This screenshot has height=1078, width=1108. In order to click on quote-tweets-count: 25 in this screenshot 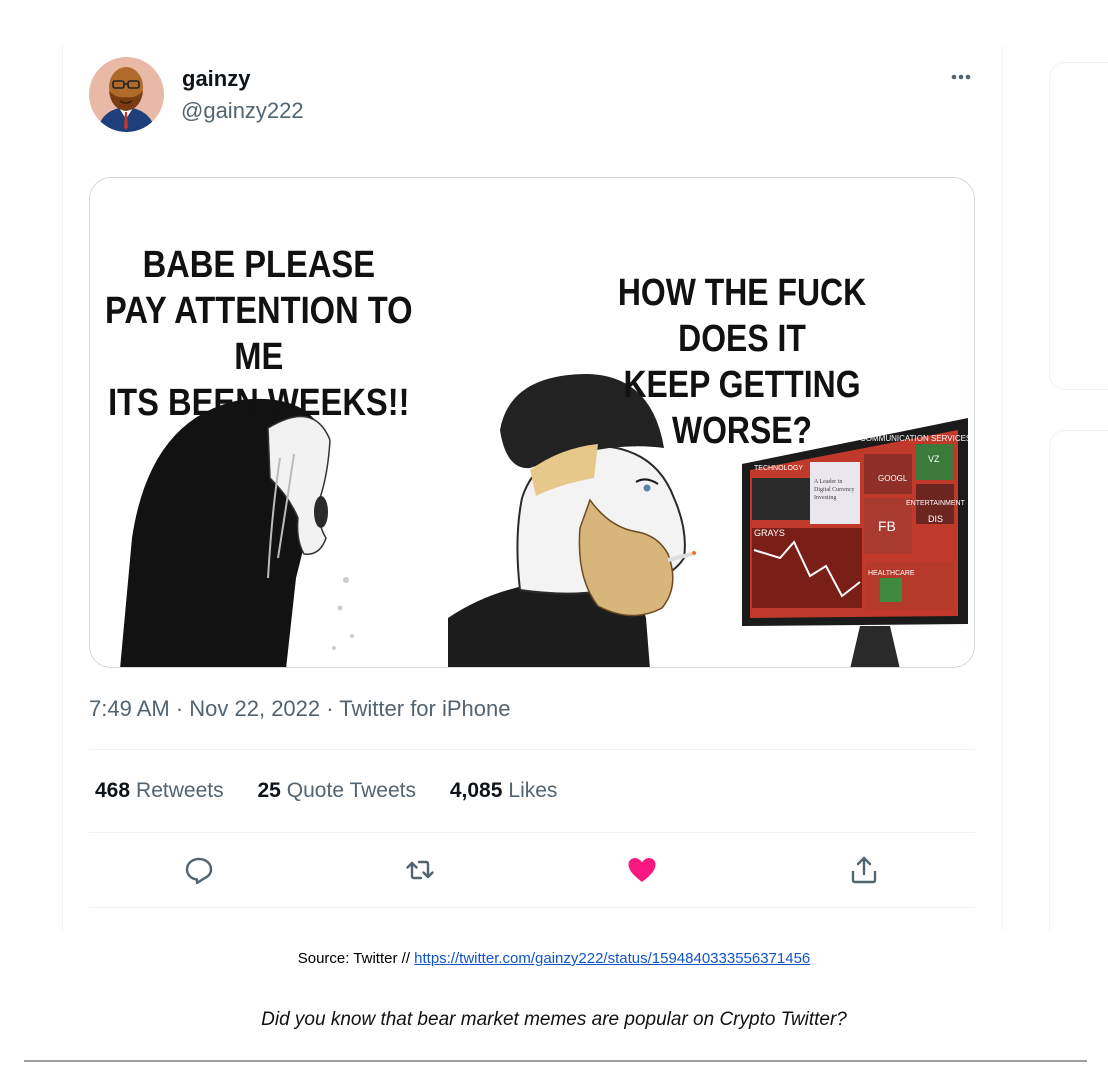, I will do `click(269, 790)`.